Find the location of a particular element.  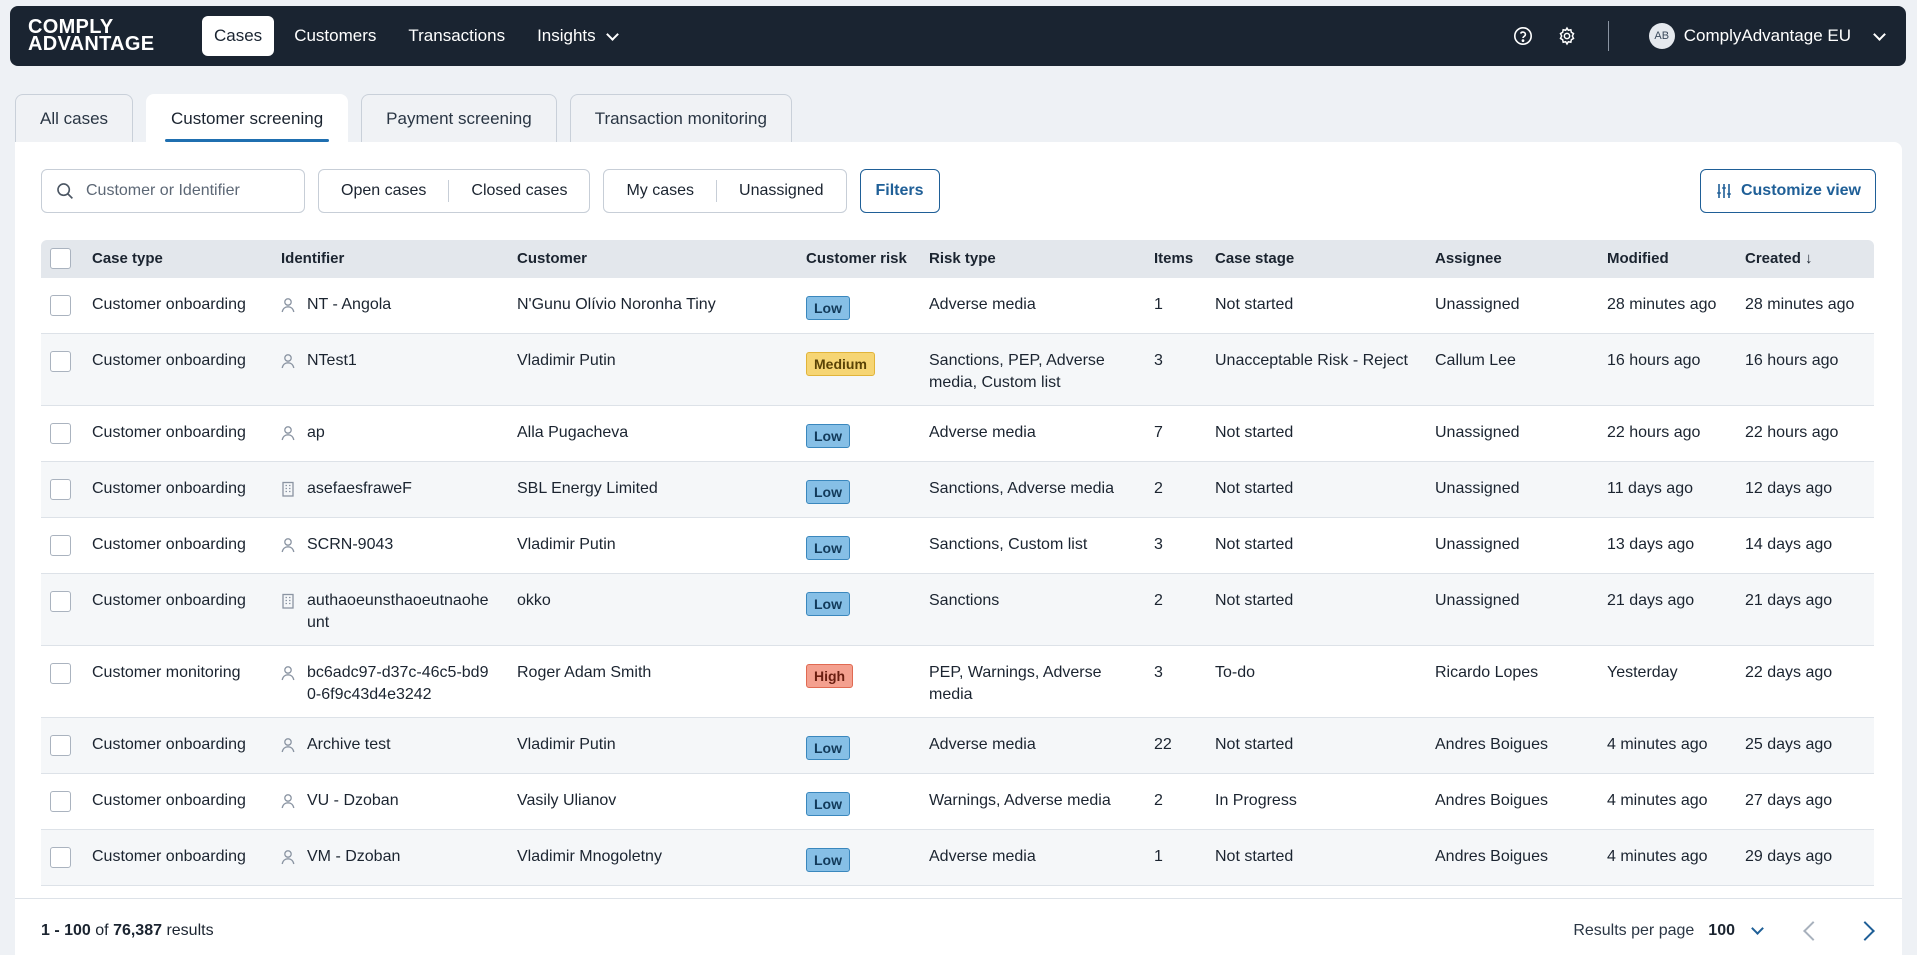

identifier-cell: asefaesfraweF is located at coordinates (388, 491).